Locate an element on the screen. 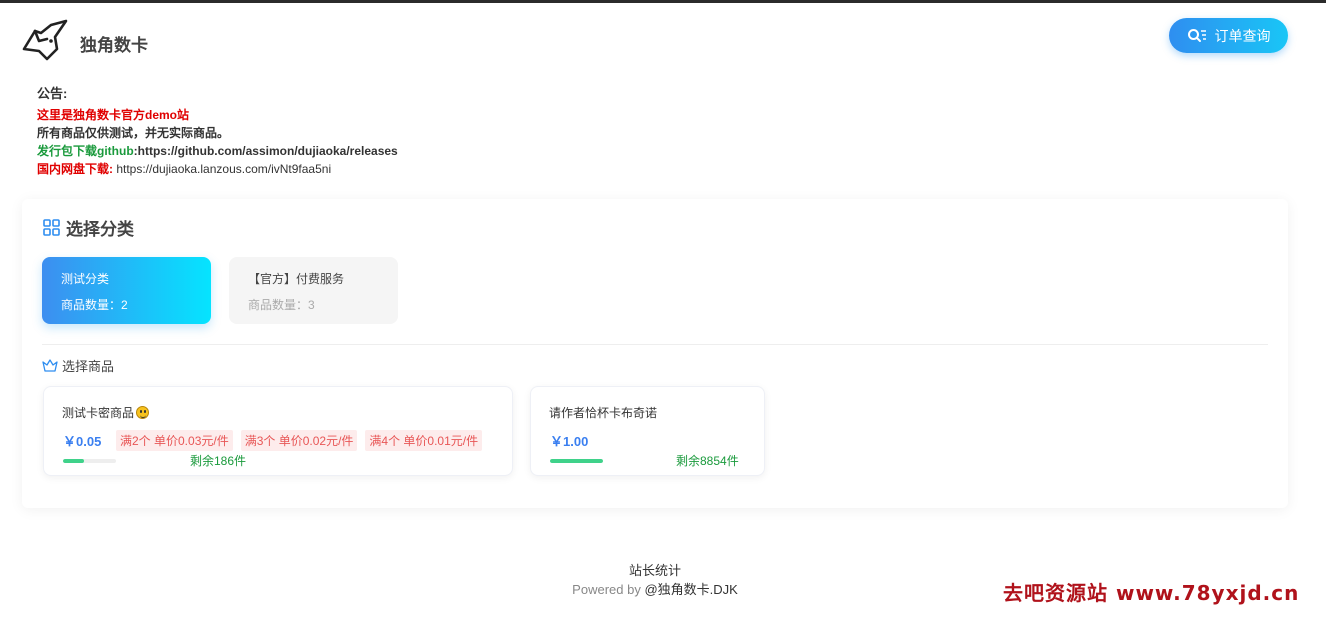  product-card: 请作者恰杯卡布奇诺 ￥1.00 剩余8854件 is located at coordinates (647, 431).